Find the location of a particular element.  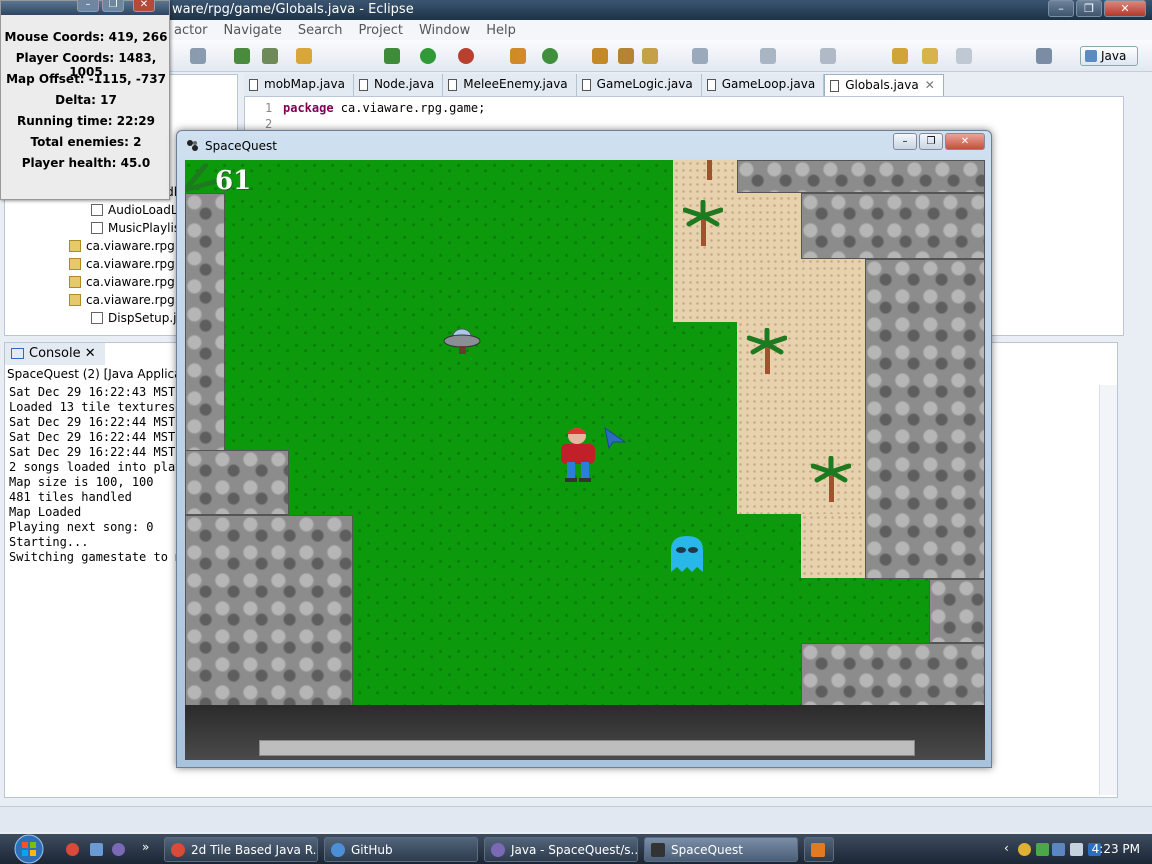

open-type-icon is located at coordinates (600, 56).